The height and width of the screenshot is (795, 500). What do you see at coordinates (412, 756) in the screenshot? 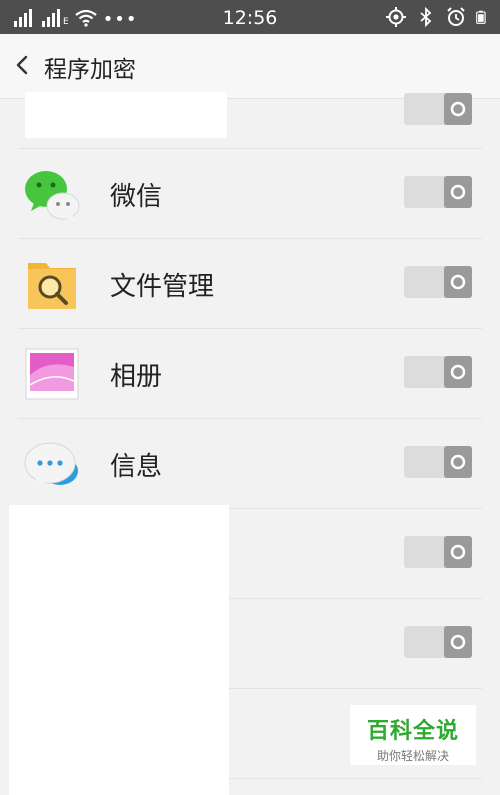
I see `watermark-subtitle: 助你轻松解决` at bounding box center [412, 756].